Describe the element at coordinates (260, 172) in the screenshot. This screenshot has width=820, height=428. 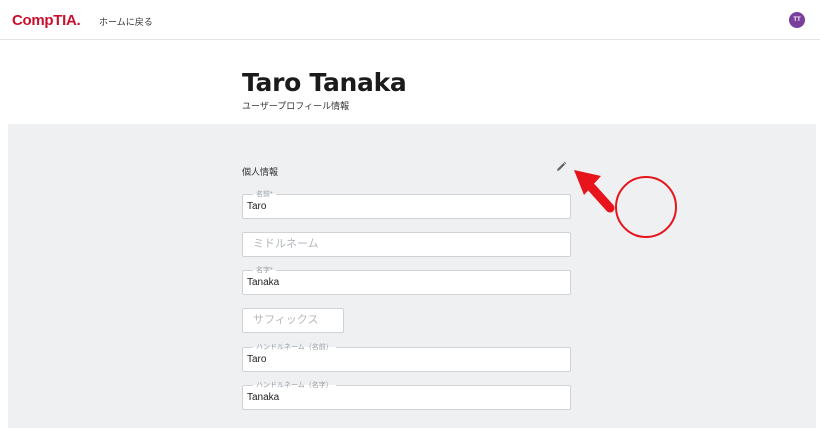
I see `section-title: 個人情報` at that location.